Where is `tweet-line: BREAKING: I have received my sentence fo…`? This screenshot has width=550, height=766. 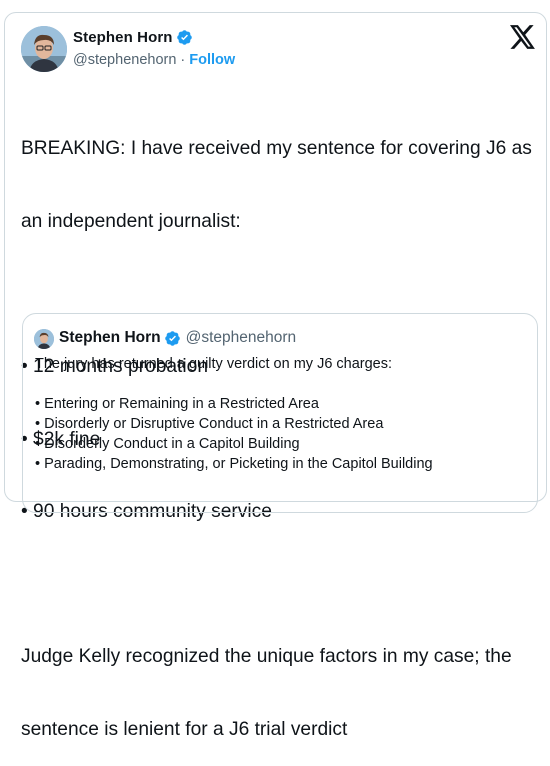 tweet-line: BREAKING: I have received my sentence fo… is located at coordinates (276, 149).